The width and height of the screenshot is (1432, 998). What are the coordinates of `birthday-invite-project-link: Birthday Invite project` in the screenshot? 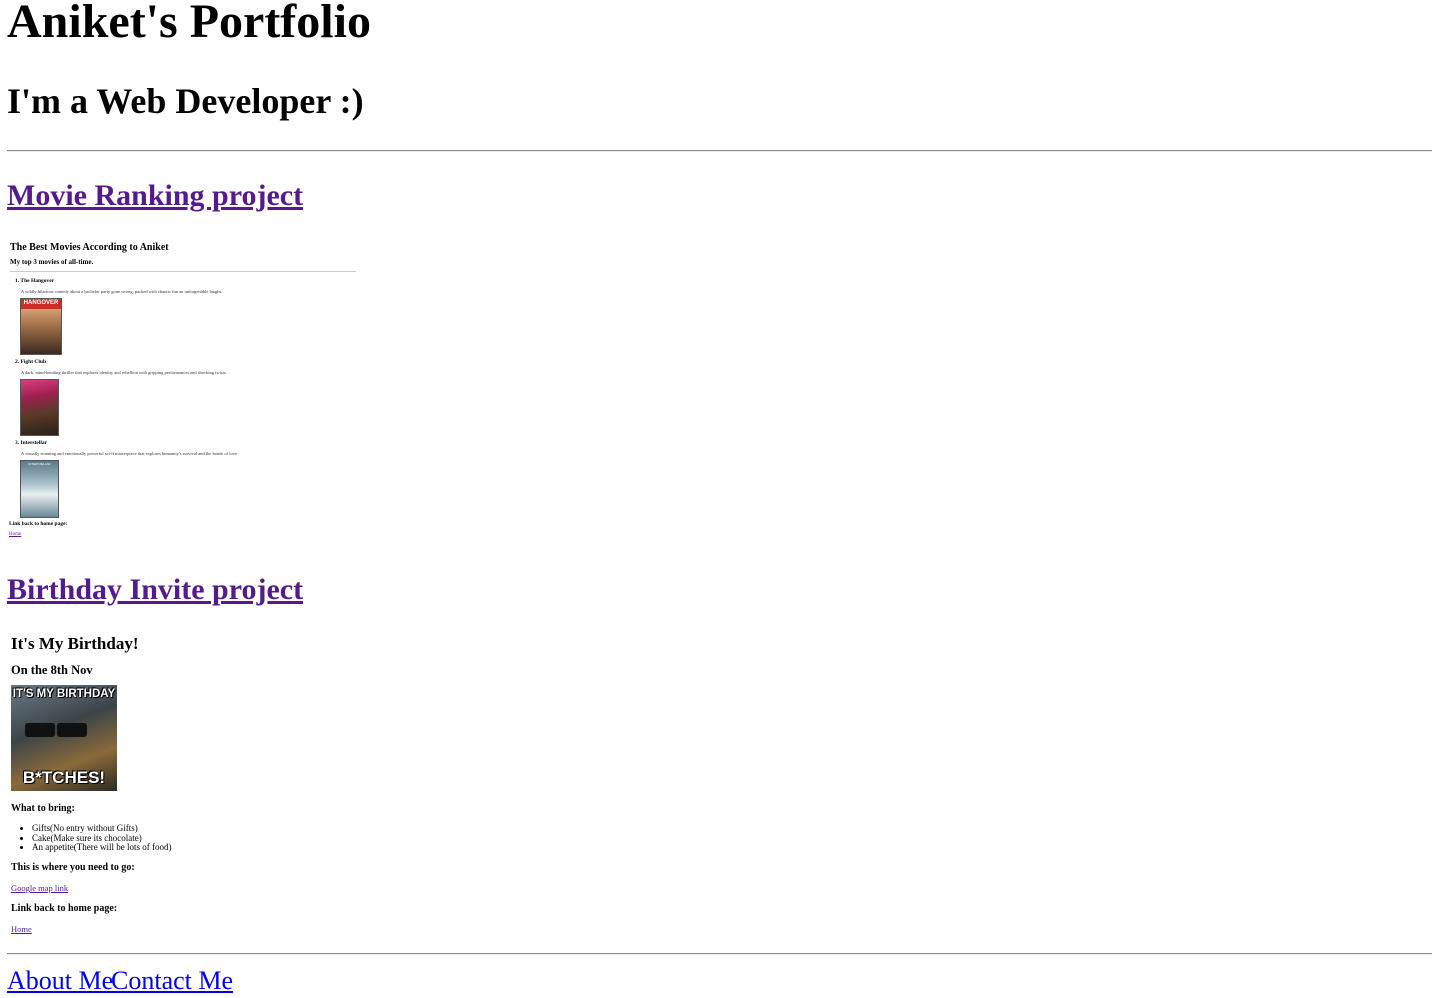 It's located at (155, 590).